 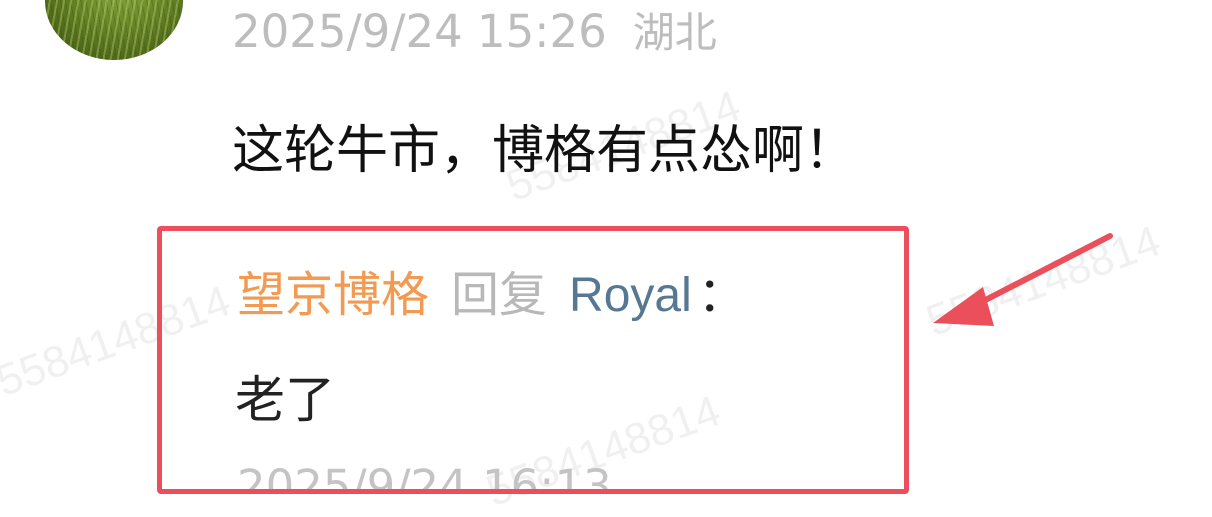 I want to click on reply-target-user: Royal, so click(x=630, y=295).